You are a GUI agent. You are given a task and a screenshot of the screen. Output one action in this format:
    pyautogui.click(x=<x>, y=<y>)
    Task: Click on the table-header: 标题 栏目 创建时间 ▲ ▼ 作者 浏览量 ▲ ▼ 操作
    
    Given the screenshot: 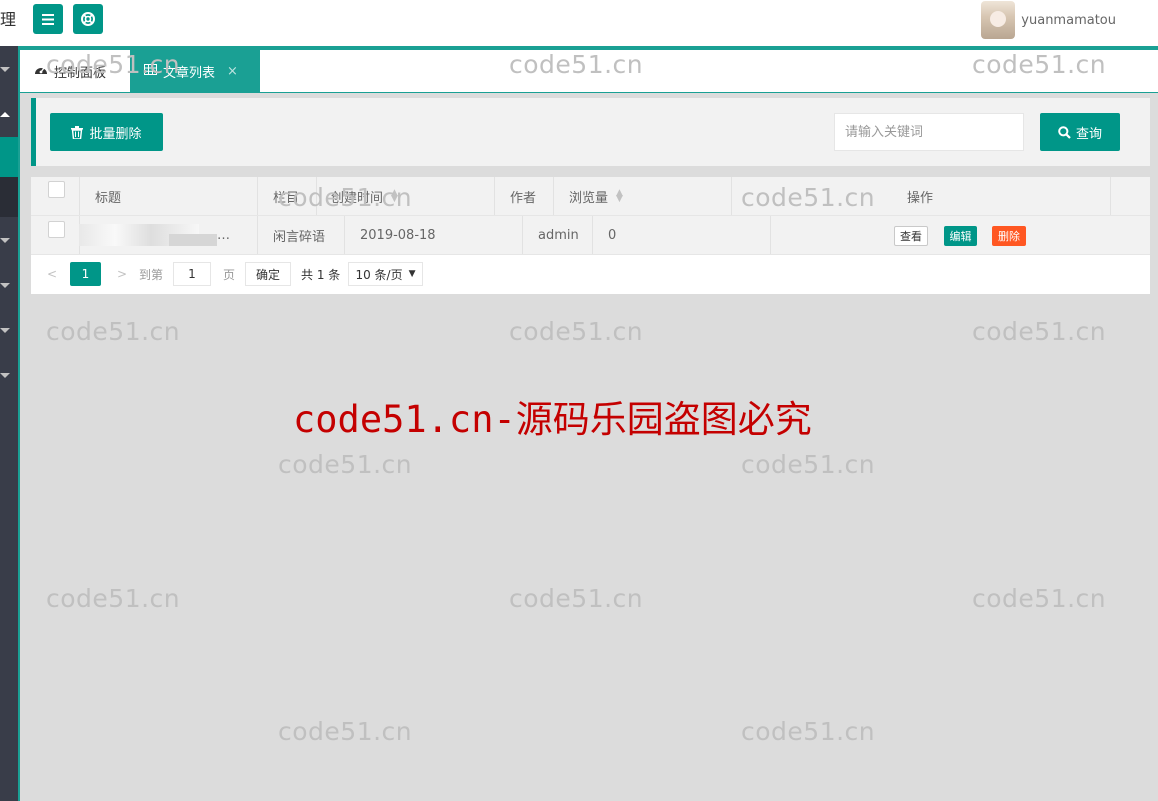 What is the action you would take?
    pyautogui.click(x=590, y=196)
    